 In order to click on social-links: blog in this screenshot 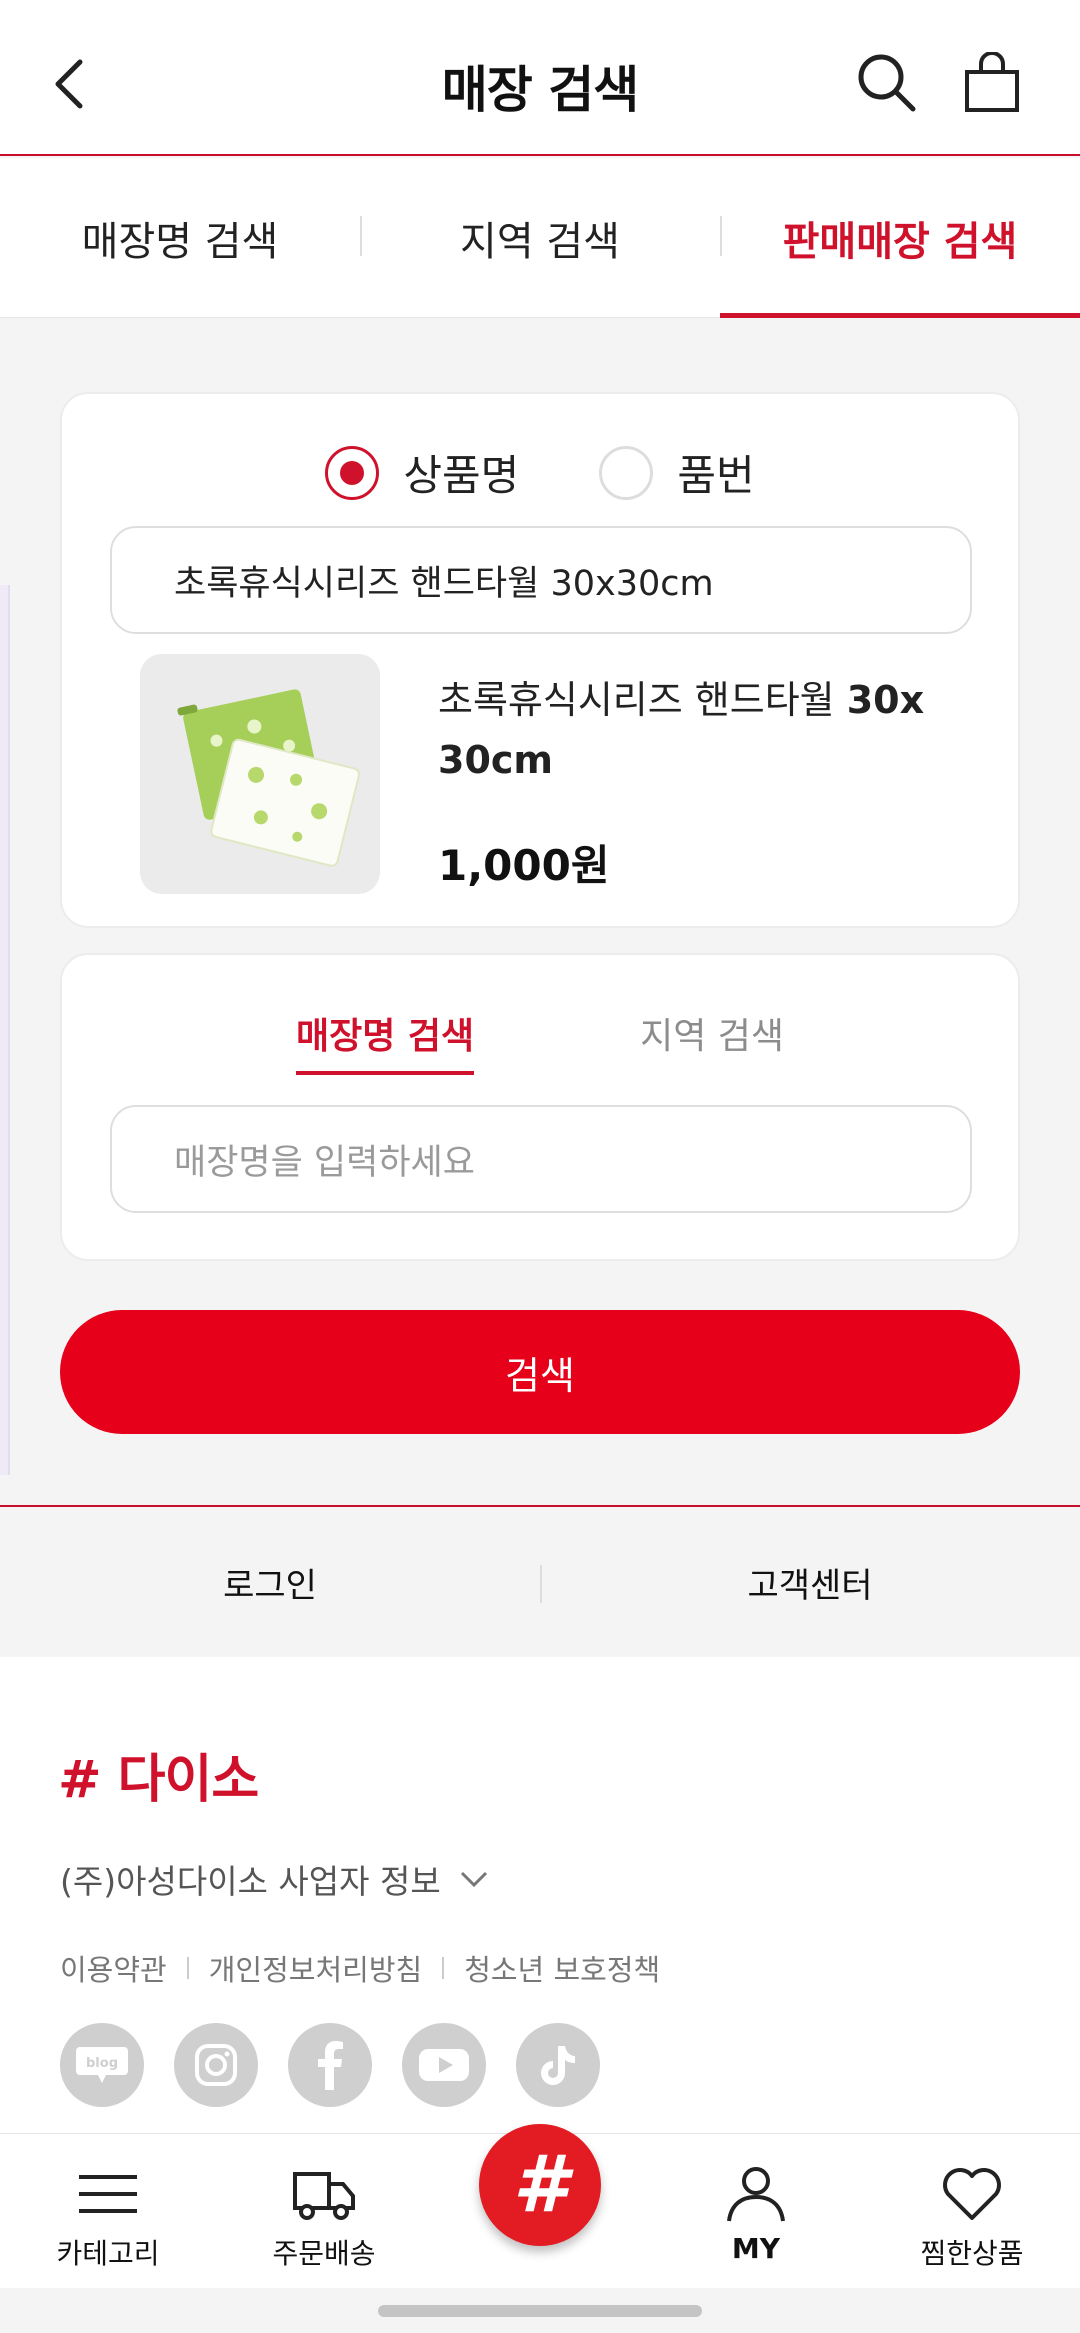, I will do `click(330, 2065)`.